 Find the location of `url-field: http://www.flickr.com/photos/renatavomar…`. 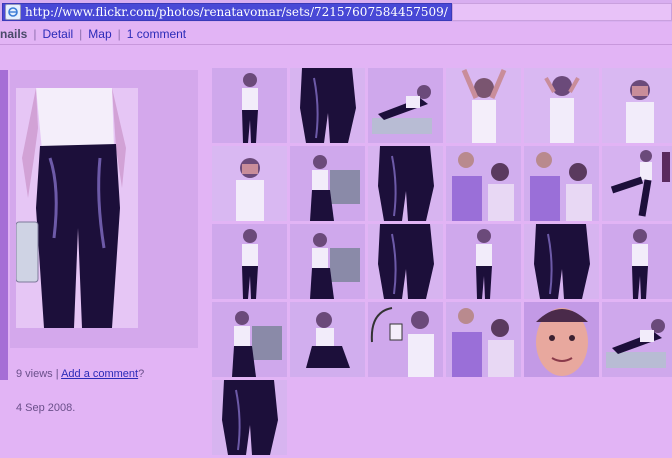

url-field: http://www.flickr.com/photos/renatavomar… is located at coordinates (227, 12).